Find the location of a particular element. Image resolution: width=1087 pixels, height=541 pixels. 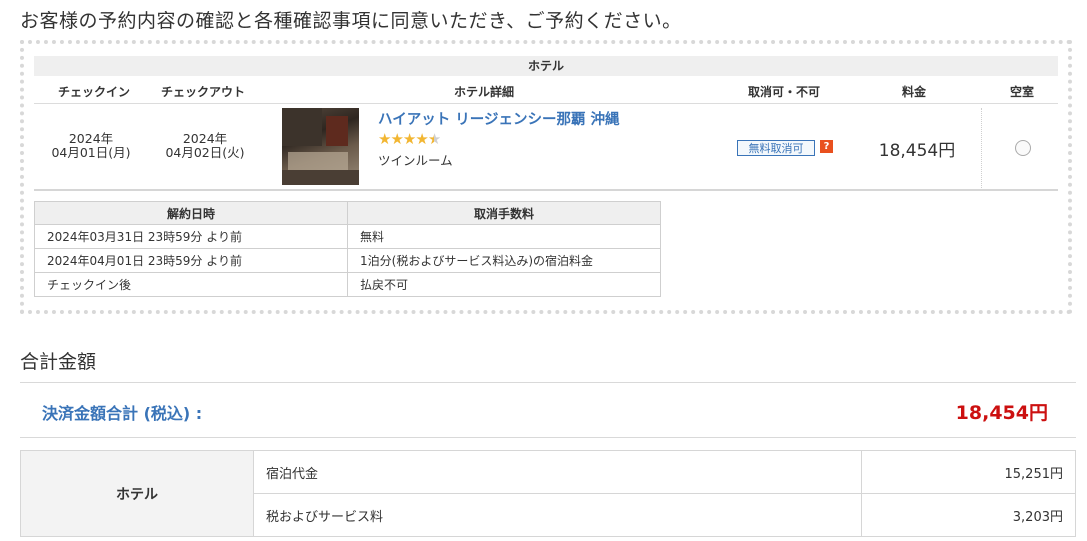

total-amount-label: 決済金額合計 (税込) : is located at coordinates (122, 413).